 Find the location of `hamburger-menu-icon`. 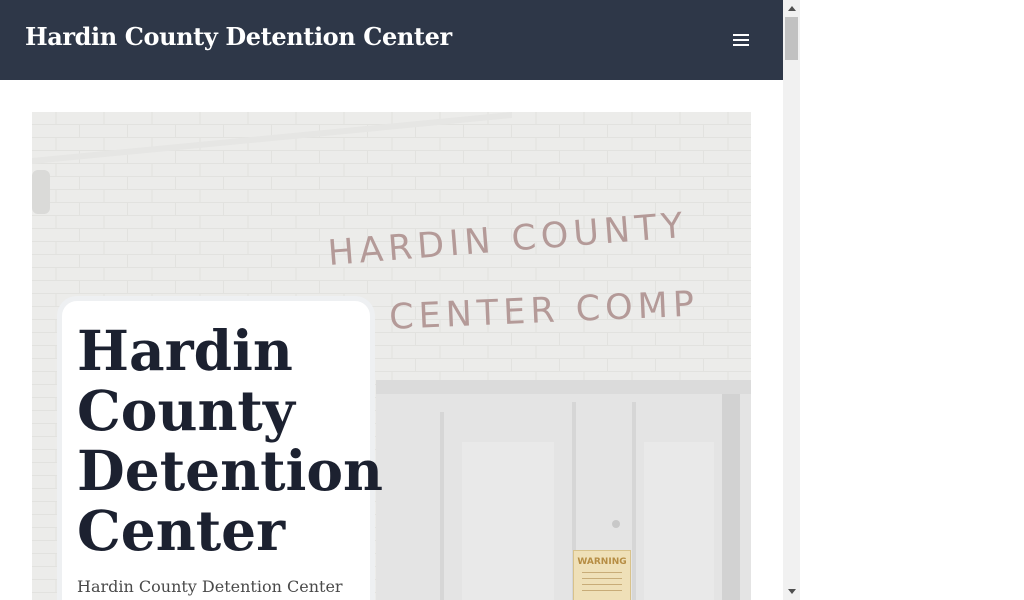

hamburger-menu-icon is located at coordinates (741, 40).